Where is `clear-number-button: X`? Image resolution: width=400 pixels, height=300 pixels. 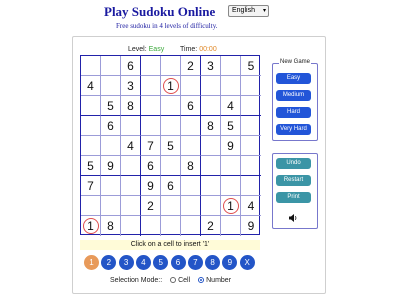
clear-number-button: X is located at coordinates (247, 262).